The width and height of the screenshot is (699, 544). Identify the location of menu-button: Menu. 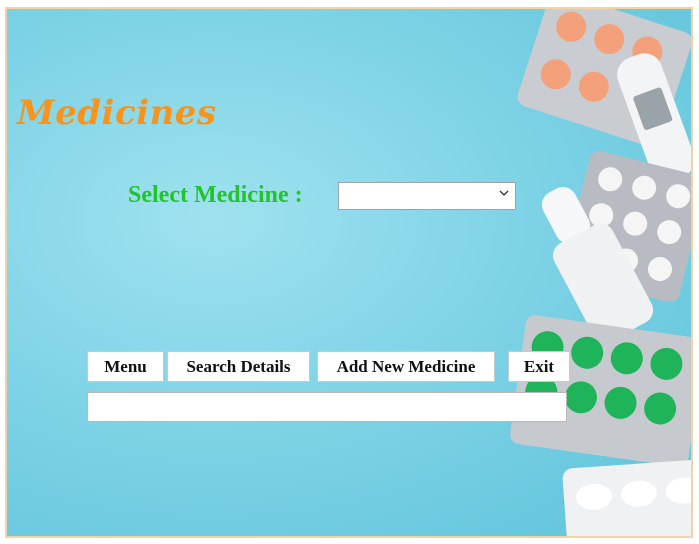
(125, 366).